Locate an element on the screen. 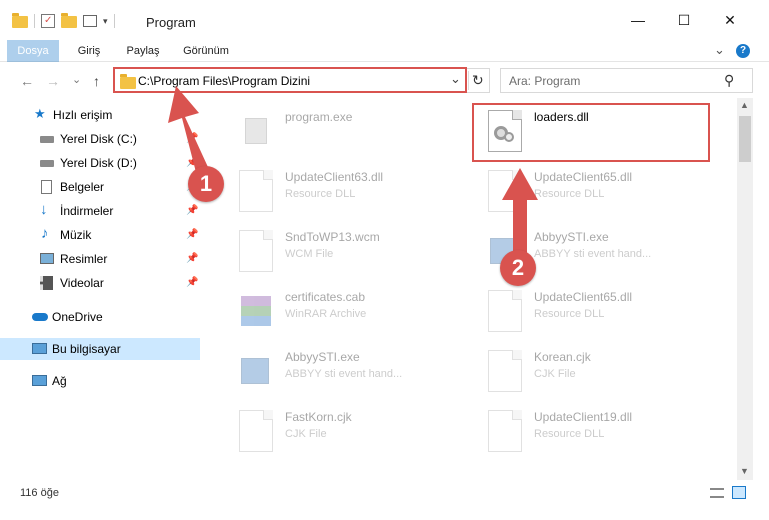 This screenshot has width=769, height=520. download-icon: ↓ is located at coordinates (44, 209).